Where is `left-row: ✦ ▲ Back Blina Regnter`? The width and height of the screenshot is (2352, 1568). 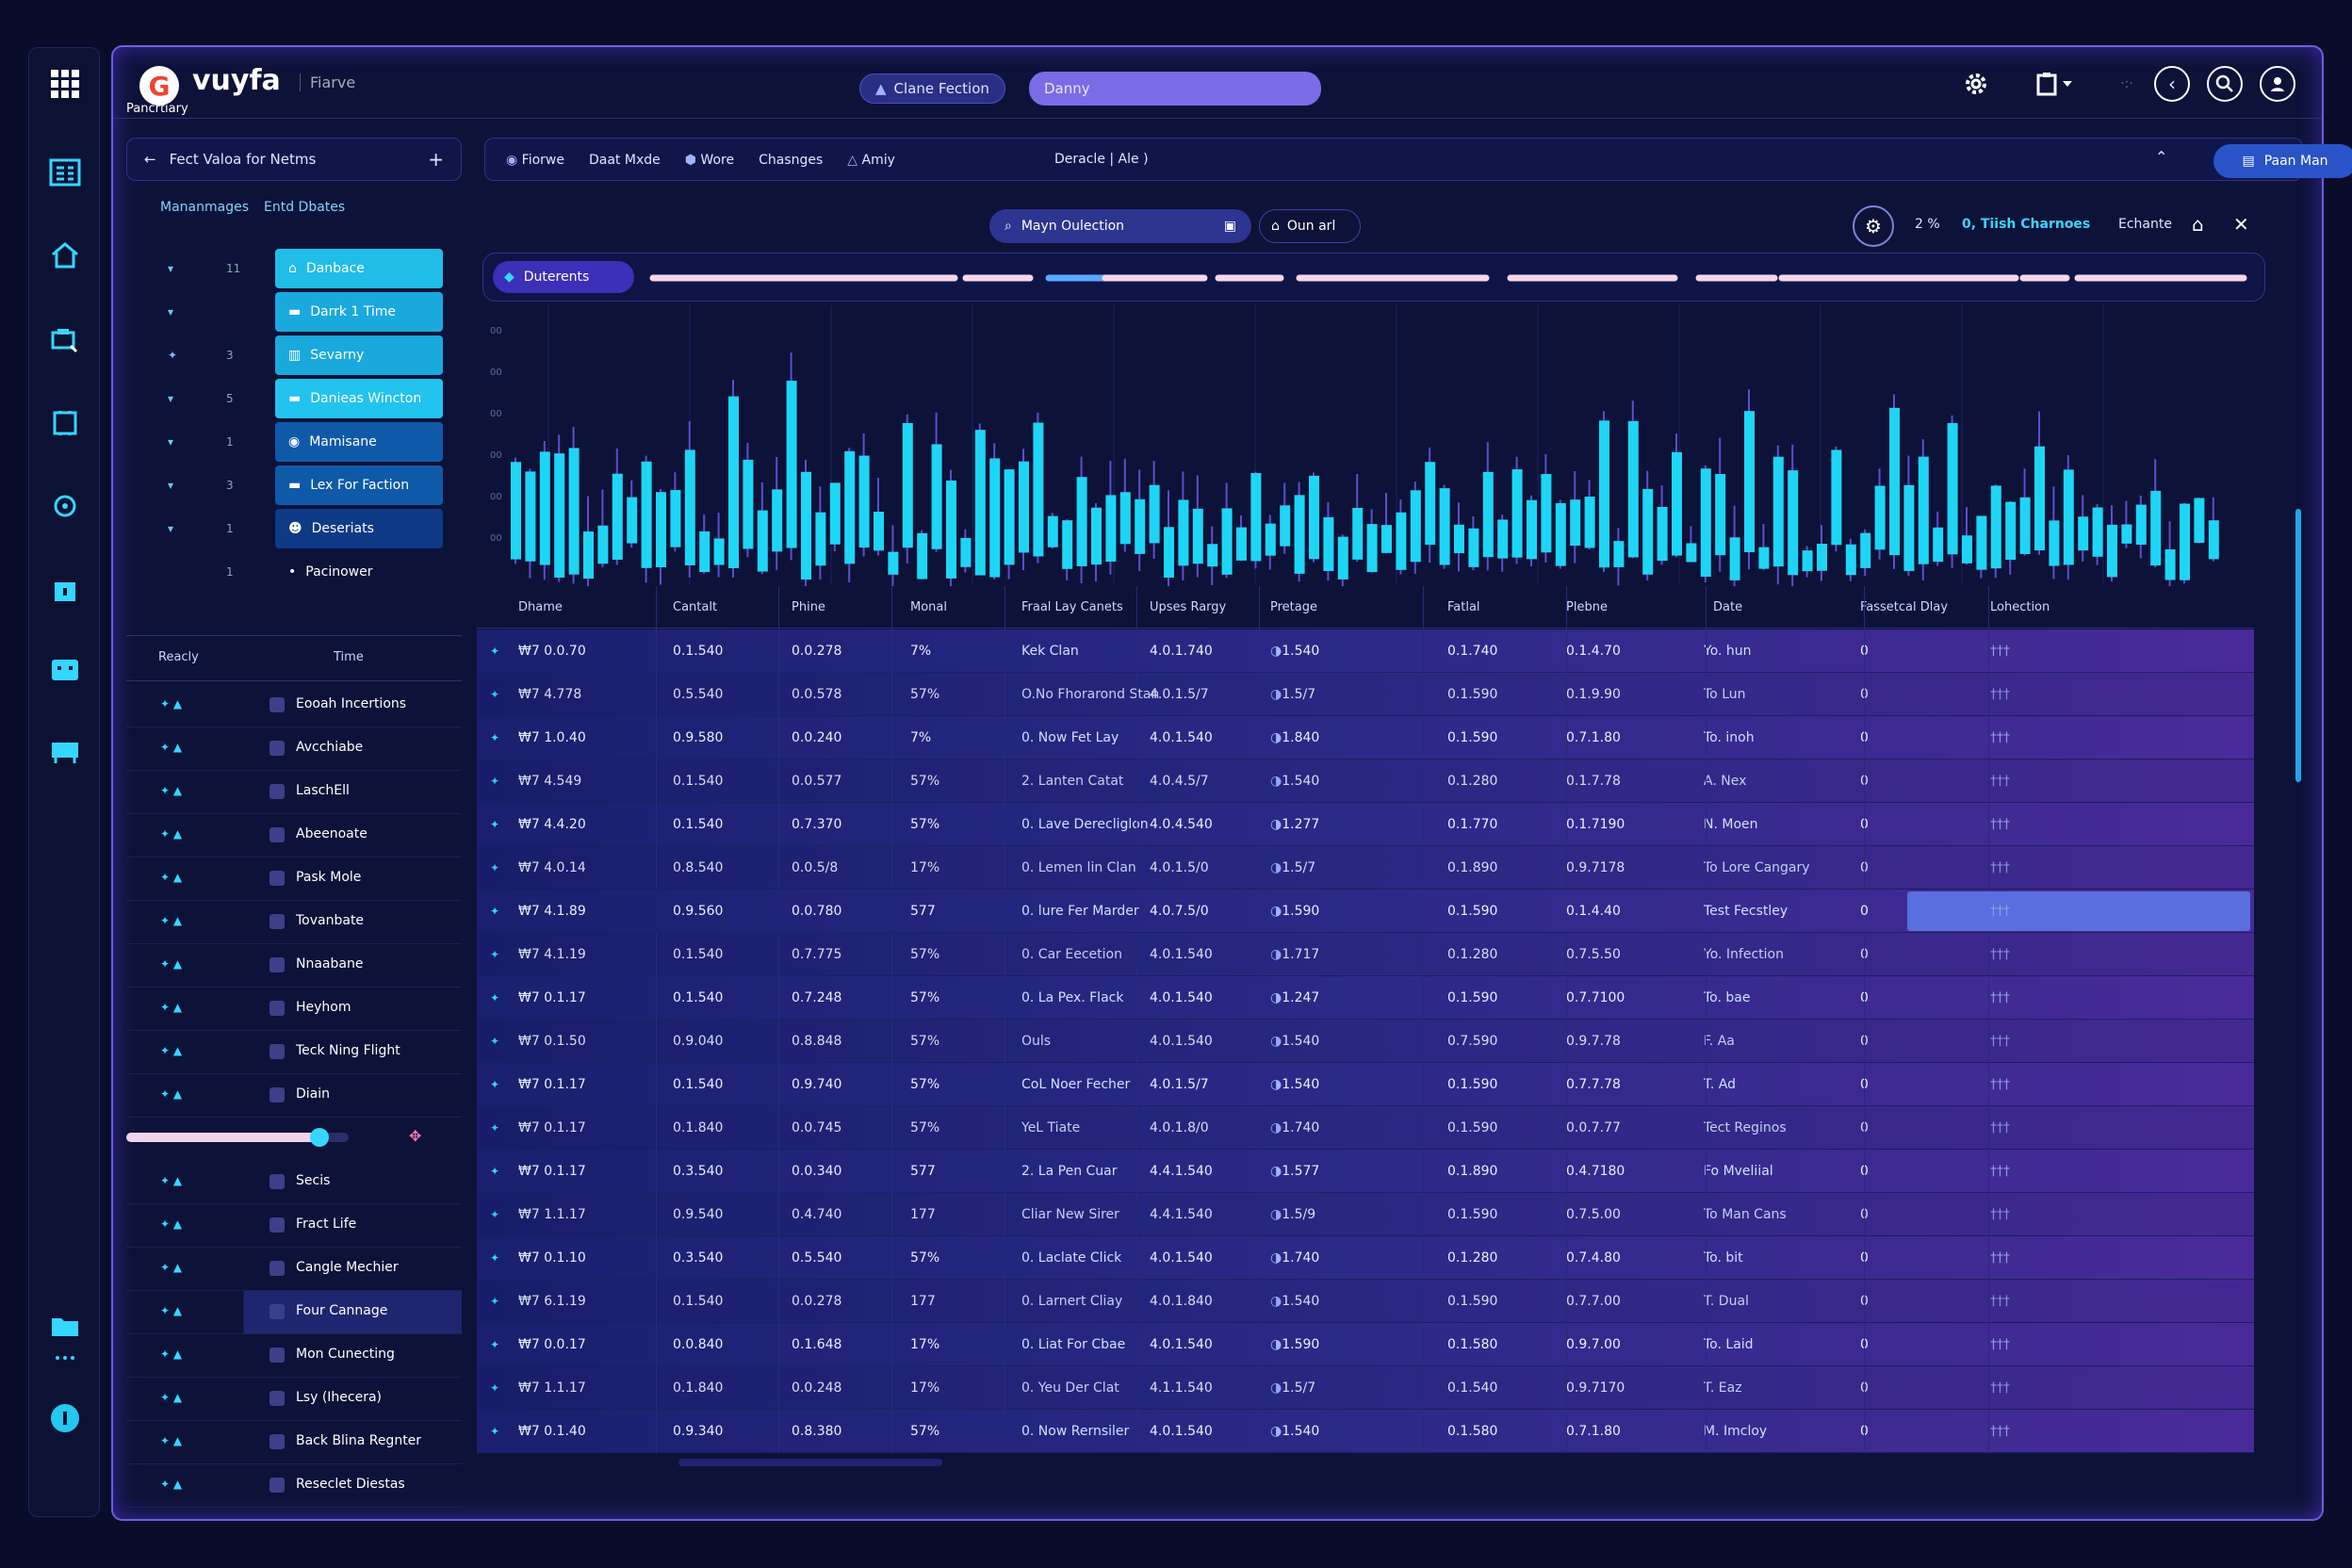 left-row: ✦ ▲ Back Blina Regnter is located at coordinates (294, 1442).